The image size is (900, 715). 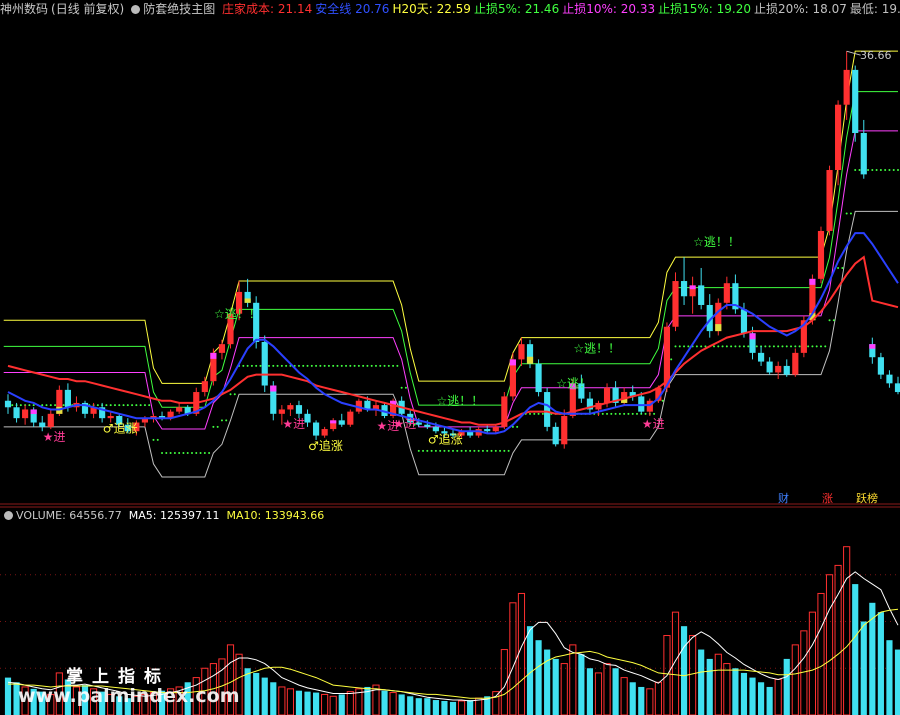 I want to click on cai-tag: 财, so click(x=783, y=499).